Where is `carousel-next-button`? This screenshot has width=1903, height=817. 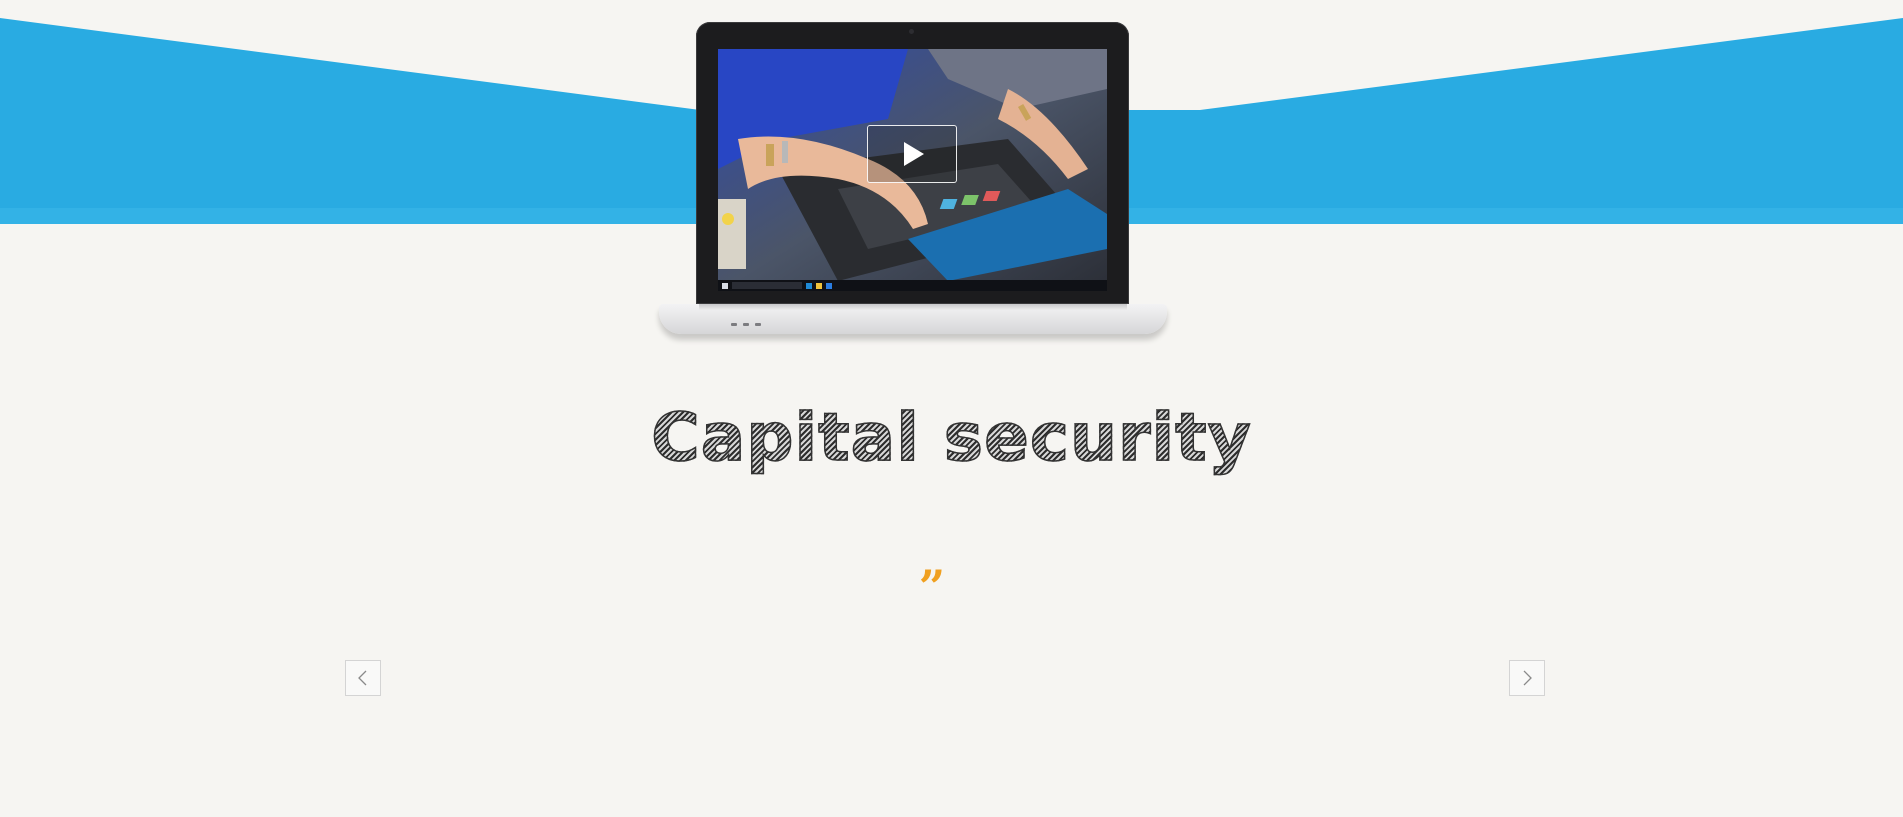 carousel-next-button is located at coordinates (1527, 678).